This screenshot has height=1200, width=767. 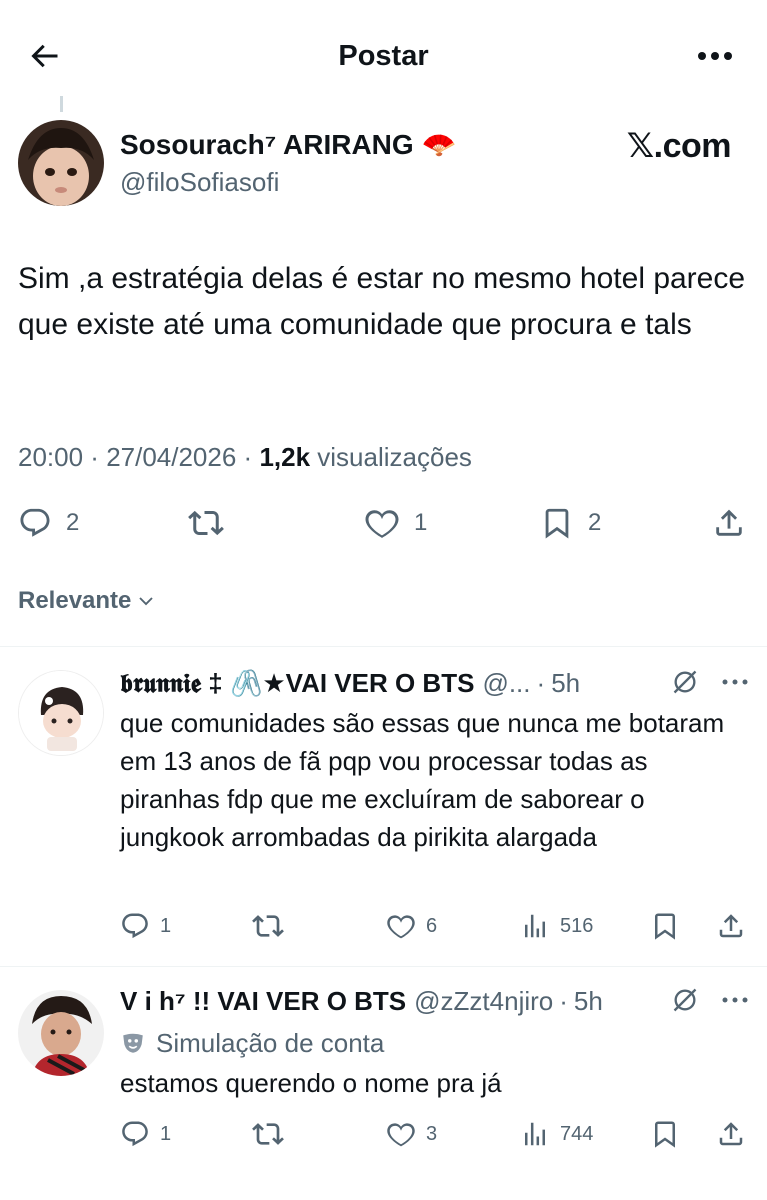 What do you see at coordinates (577, 925) in the screenshot?
I see `views-count: 516` at bounding box center [577, 925].